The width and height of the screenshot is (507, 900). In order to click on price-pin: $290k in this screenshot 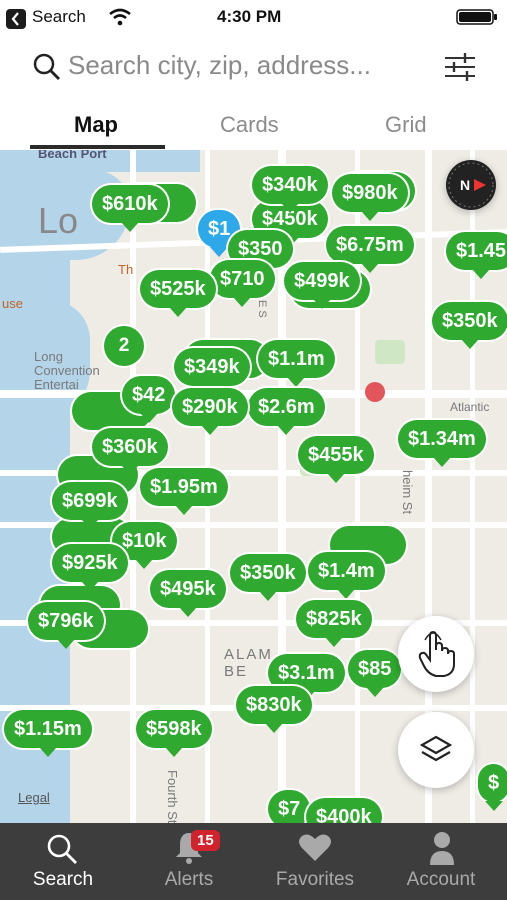, I will do `click(210, 411)`.